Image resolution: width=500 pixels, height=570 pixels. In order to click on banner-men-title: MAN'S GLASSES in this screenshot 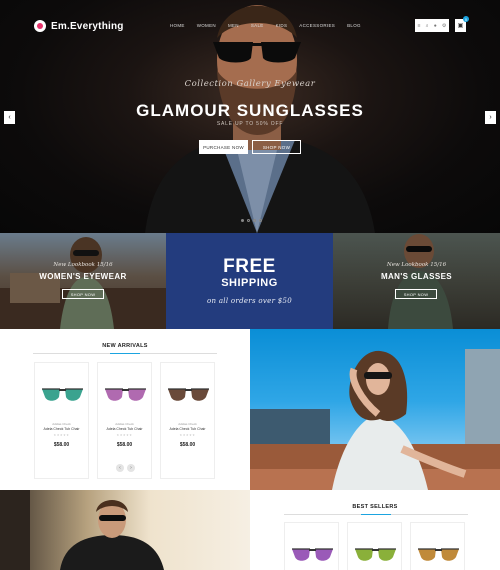, I will do `click(416, 276)`.